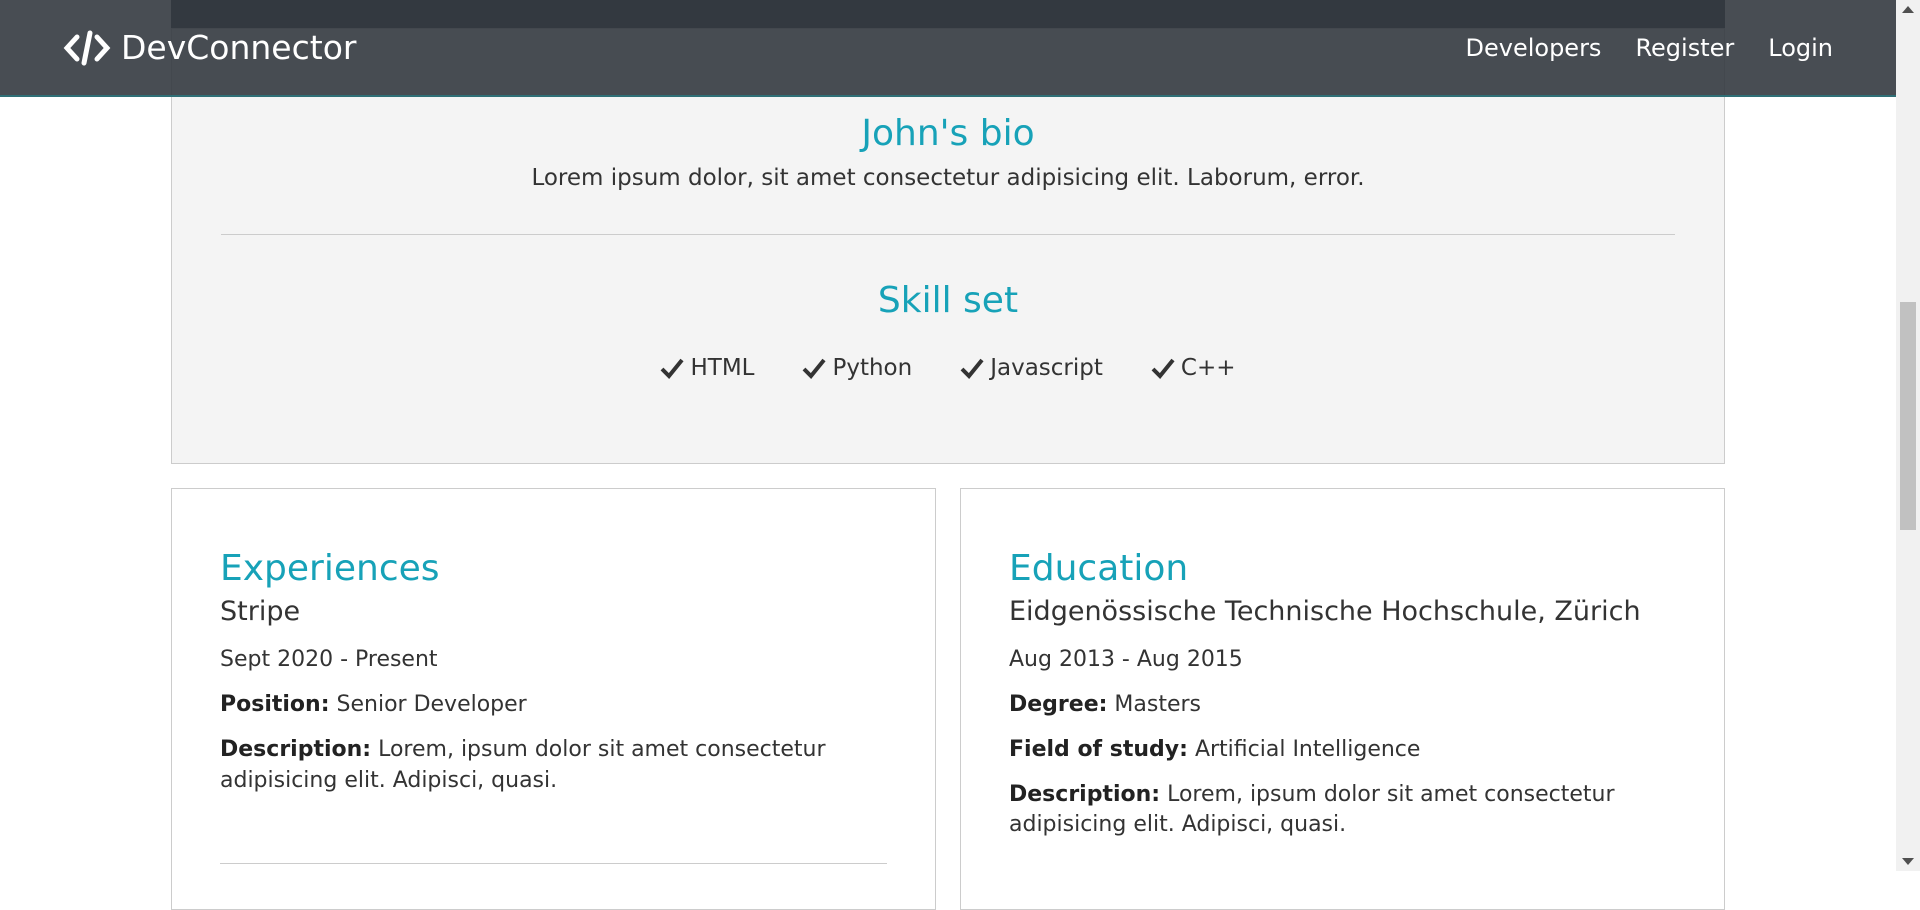  Describe the element at coordinates (260, 612) in the screenshot. I see `experience-company: Stripe` at that location.